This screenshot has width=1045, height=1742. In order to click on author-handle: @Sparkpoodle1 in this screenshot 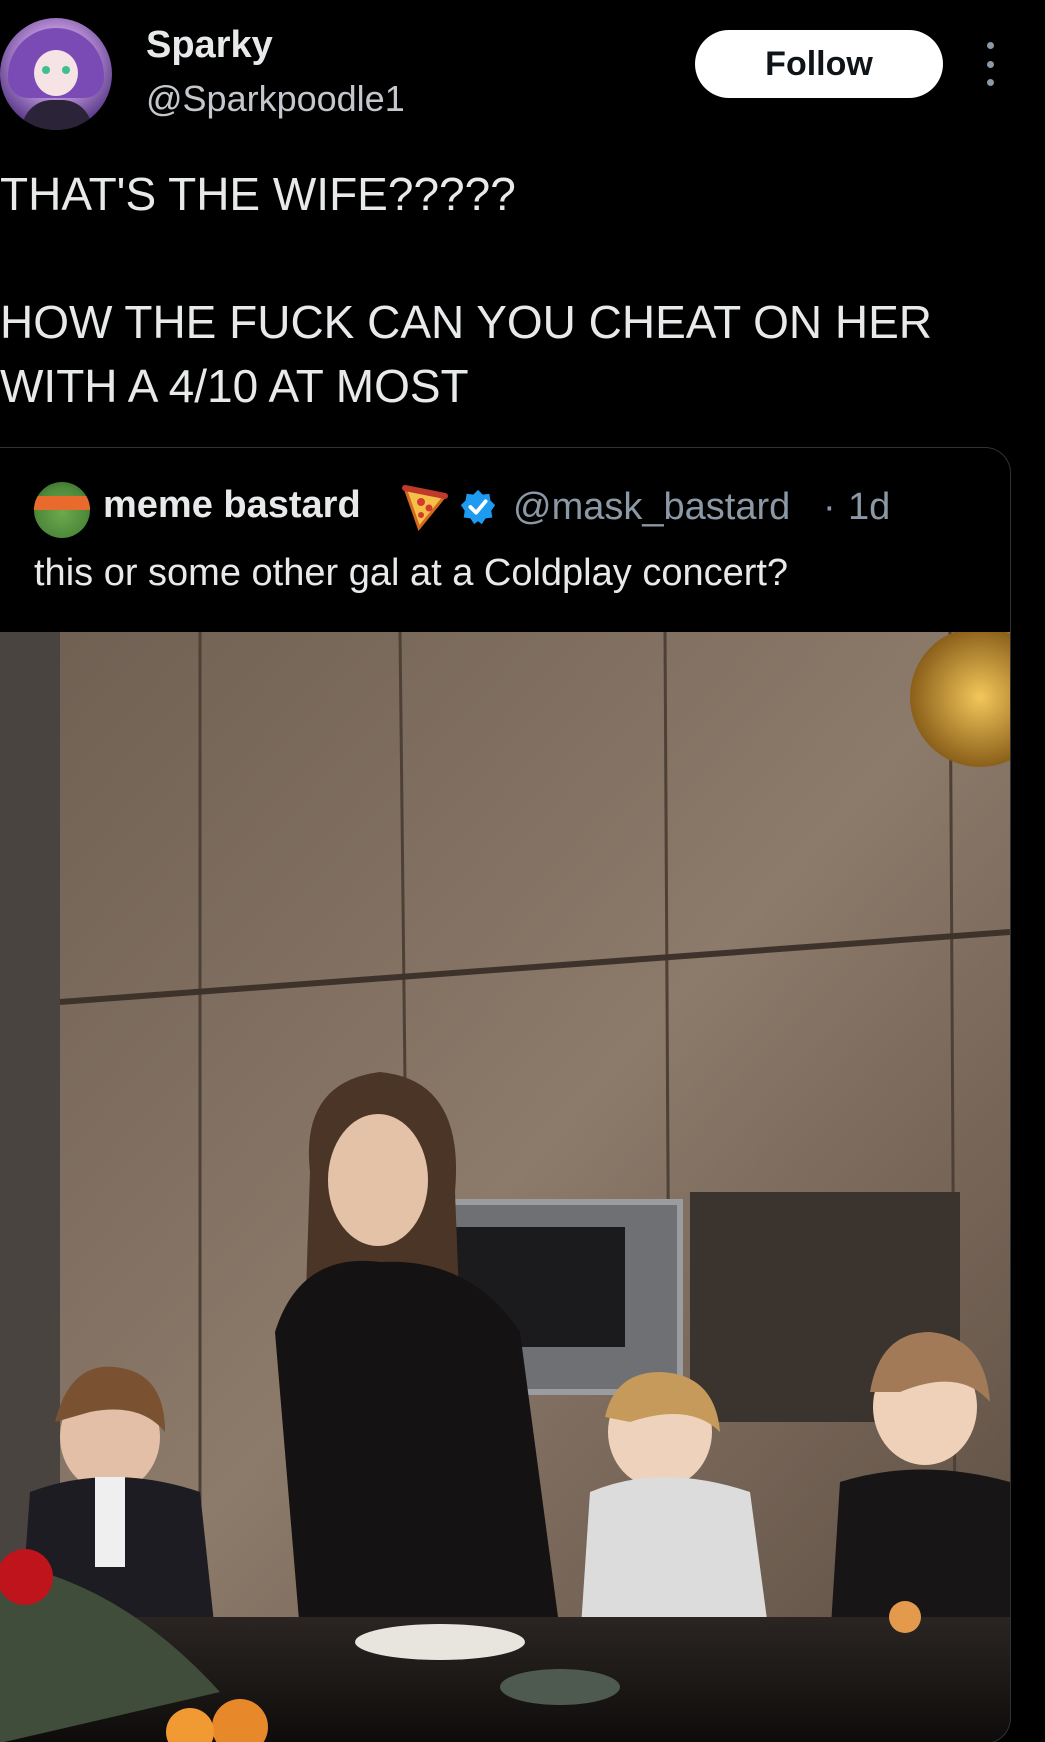, I will do `click(275, 99)`.